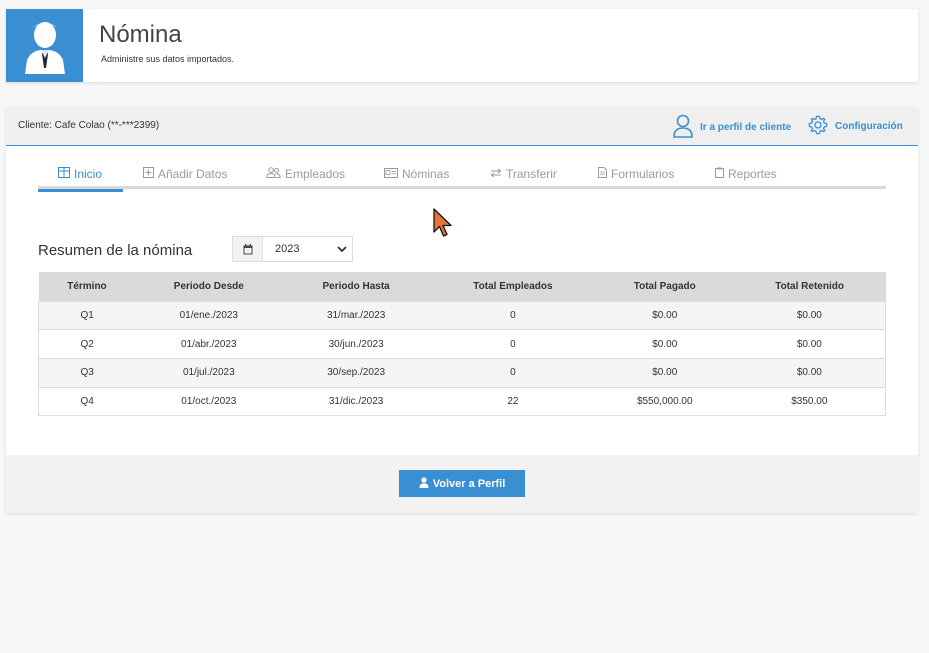 This screenshot has width=929, height=653. Describe the element at coordinates (356, 286) in the screenshot. I see `column-header: Periodo Hasta` at that location.